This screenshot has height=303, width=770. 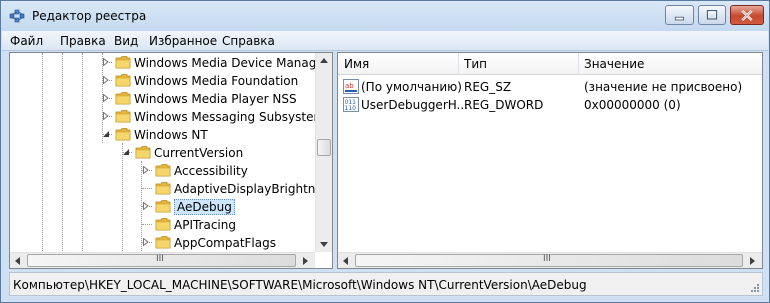 What do you see at coordinates (475, 64) in the screenshot?
I see `column-header-type: Тип` at bounding box center [475, 64].